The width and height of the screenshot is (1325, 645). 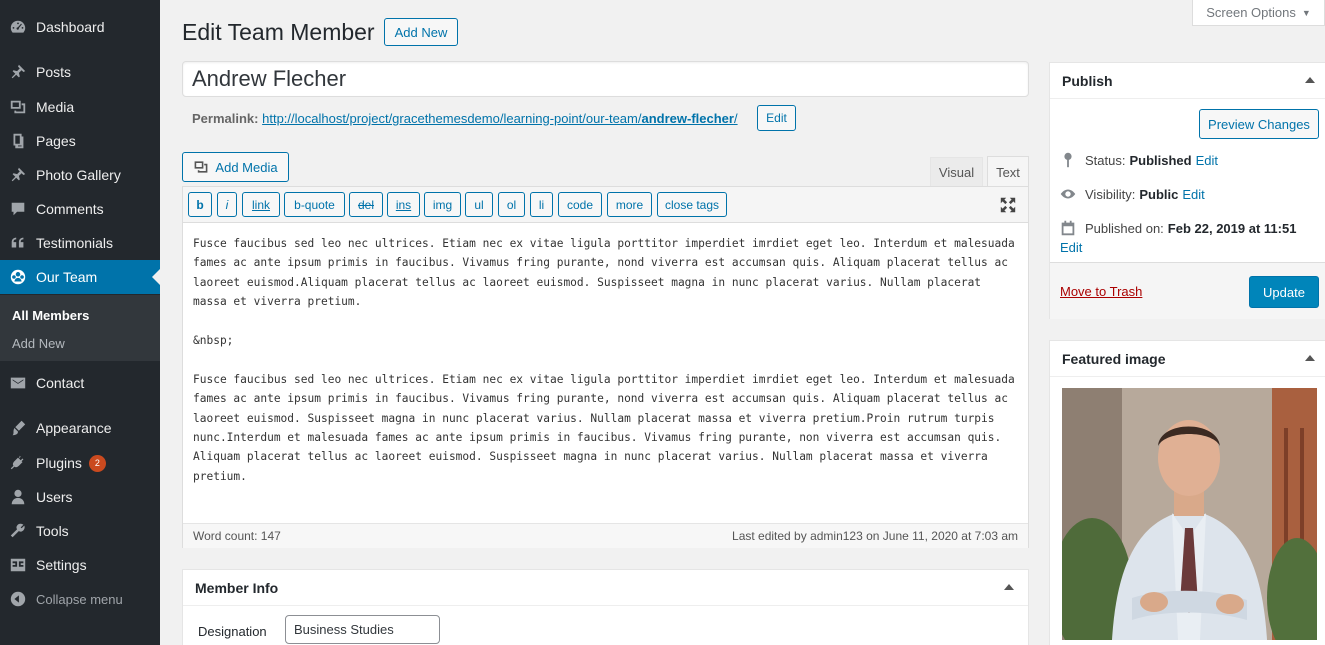 What do you see at coordinates (1071, 247) in the screenshot?
I see `published-edit-link: Edit` at bounding box center [1071, 247].